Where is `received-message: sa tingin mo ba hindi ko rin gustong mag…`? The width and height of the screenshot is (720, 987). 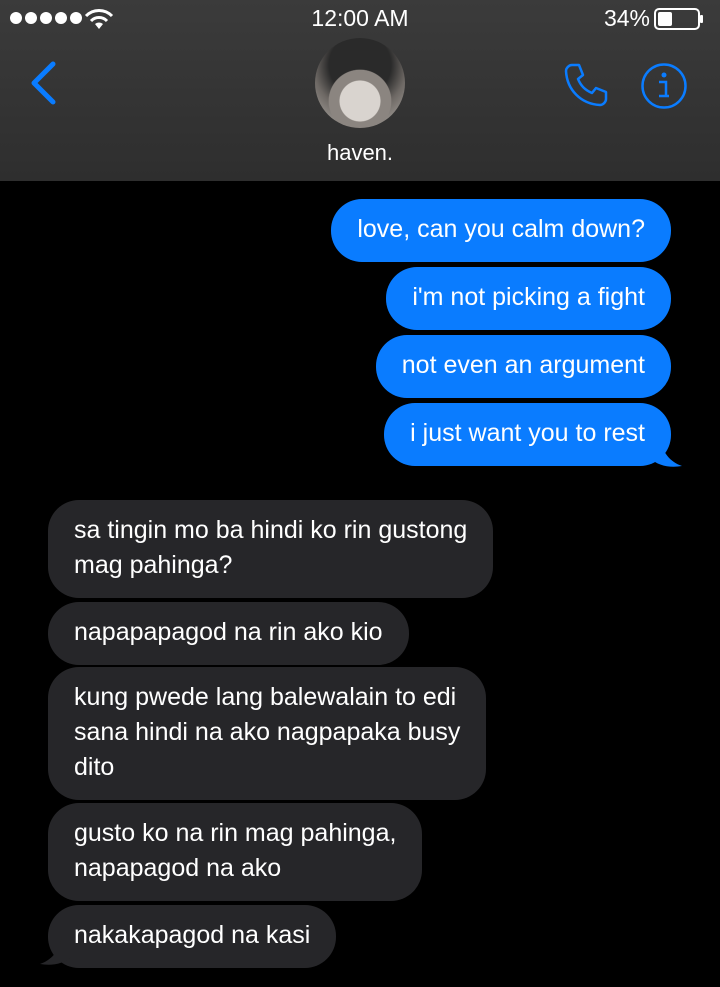 received-message: sa tingin mo ba hindi ko rin gustong mag… is located at coordinates (271, 549).